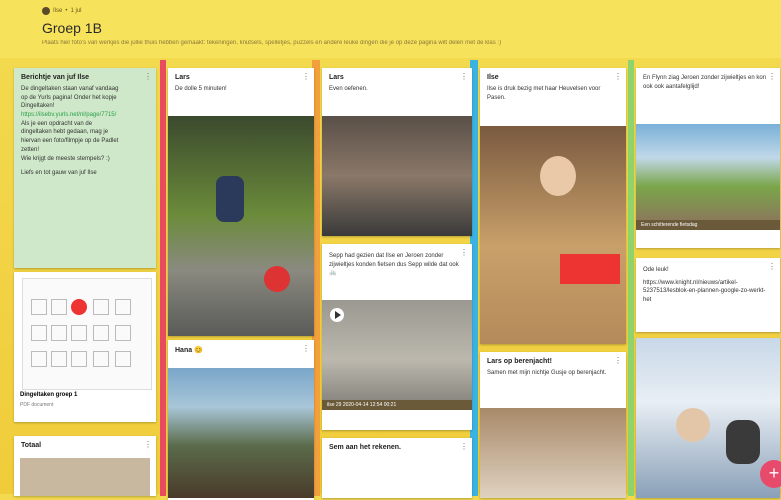 This screenshot has height=500, width=781. Describe the element at coordinates (493, 77) in the screenshot. I see `post-title: Ilse` at that location.